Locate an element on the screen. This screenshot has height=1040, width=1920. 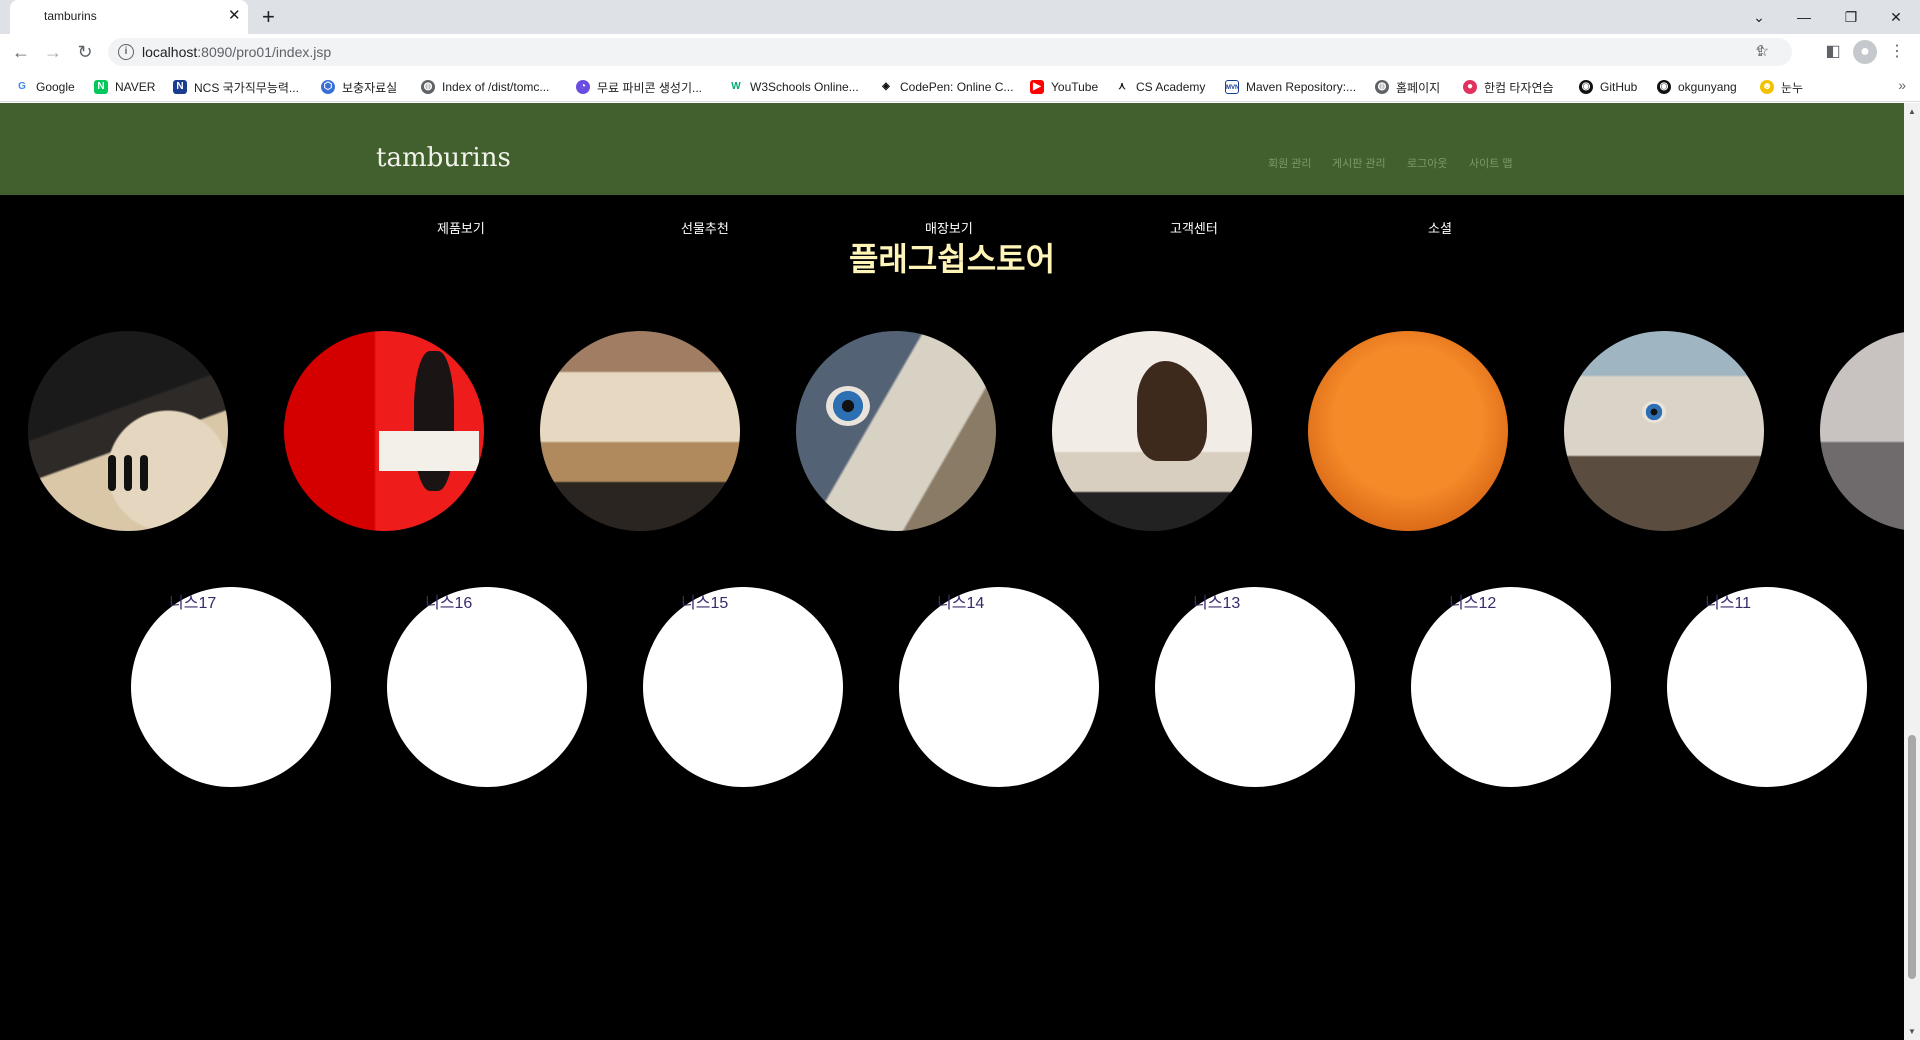
close-window-icon: ✕ is located at coordinates (1896, 17).